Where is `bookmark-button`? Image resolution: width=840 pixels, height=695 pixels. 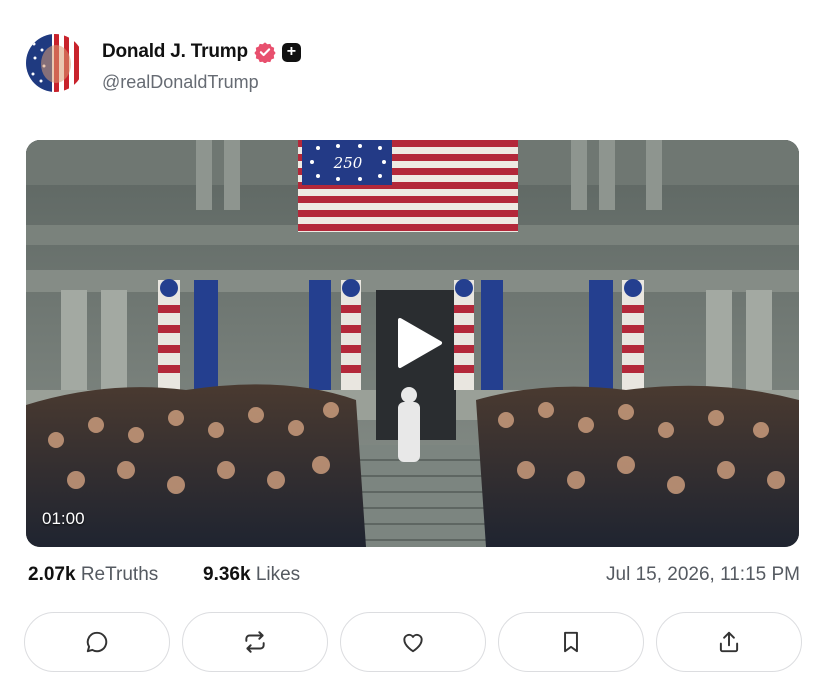 bookmark-button is located at coordinates (571, 642).